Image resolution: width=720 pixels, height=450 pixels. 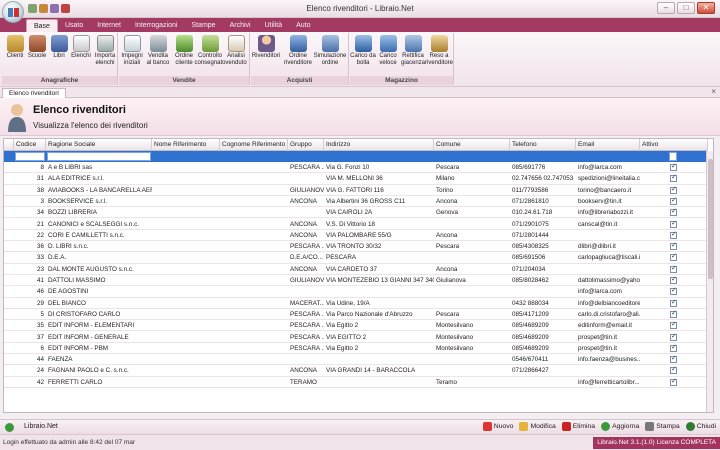 What do you see at coordinates (446, 382) in the screenshot?
I see `cell-comune: Teramo` at bounding box center [446, 382].